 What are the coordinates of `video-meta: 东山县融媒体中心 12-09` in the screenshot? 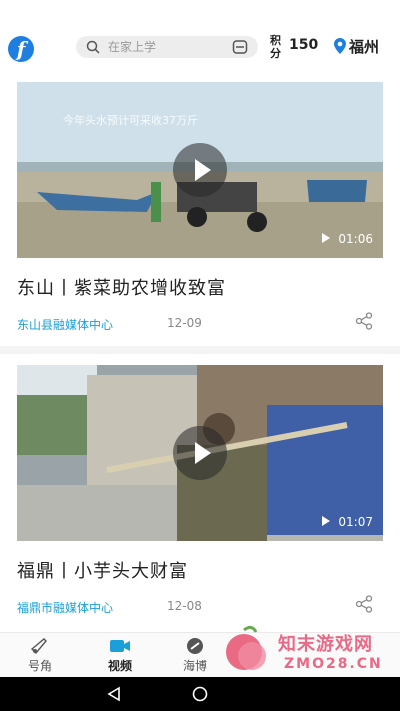 It's located at (200, 325).